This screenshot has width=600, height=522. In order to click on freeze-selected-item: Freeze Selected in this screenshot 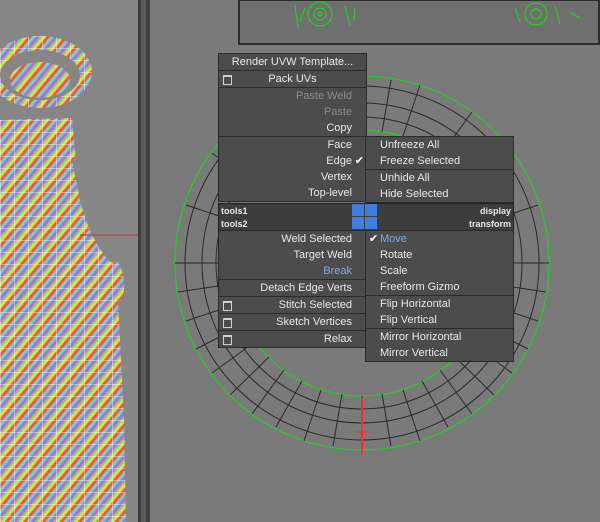, I will do `click(439, 161)`.